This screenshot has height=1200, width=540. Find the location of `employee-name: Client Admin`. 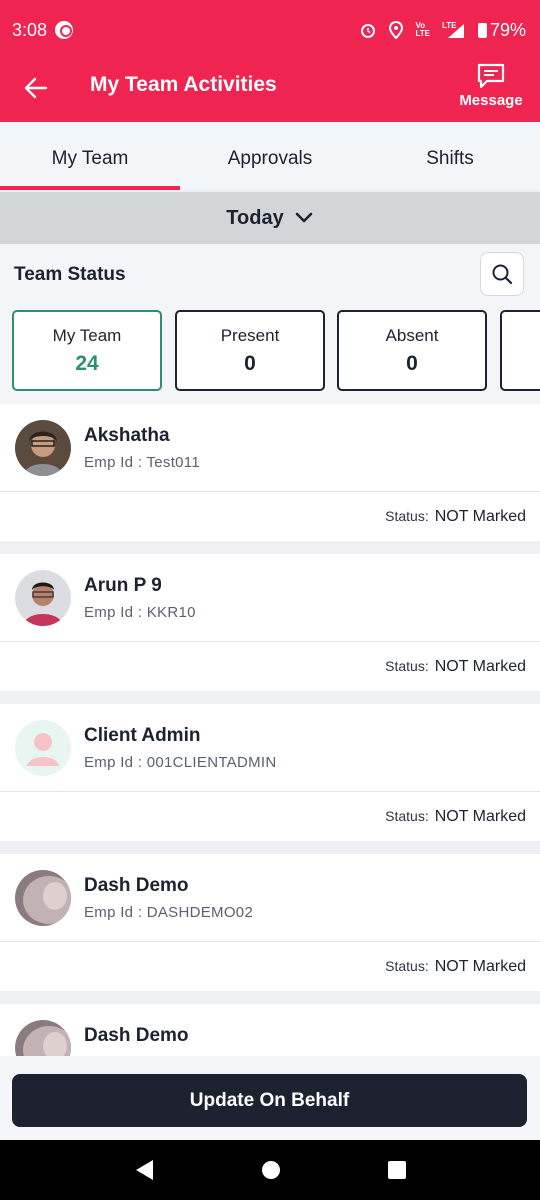

employee-name: Client Admin is located at coordinates (142, 735).